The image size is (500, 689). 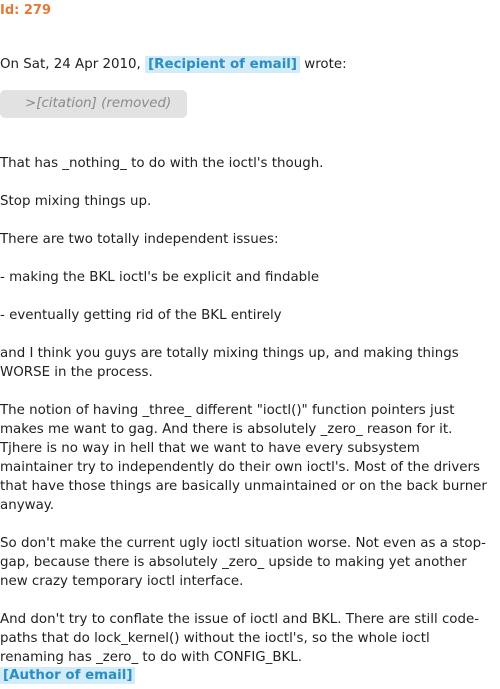 What do you see at coordinates (93, 104) in the screenshot?
I see `citation-block: >[citation] (removed)` at bounding box center [93, 104].